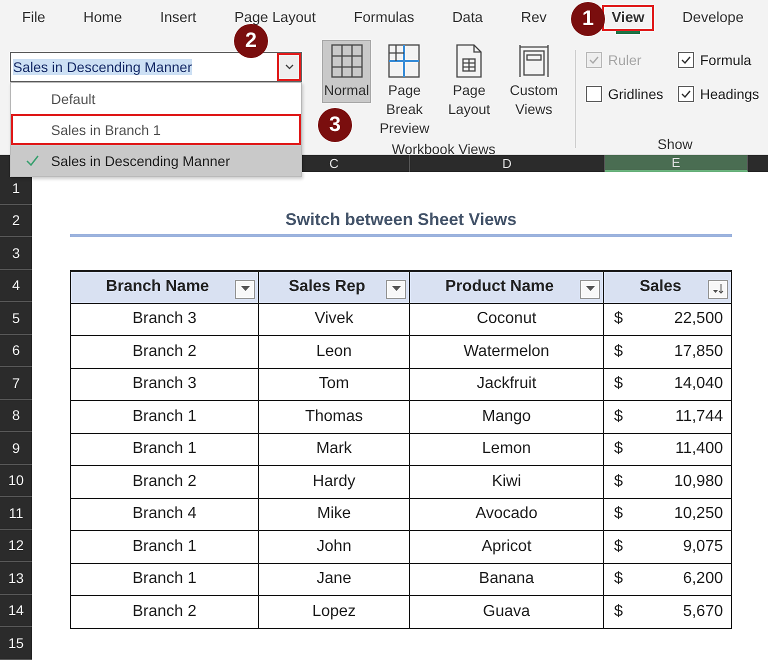 The width and height of the screenshot is (768, 660). What do you see at coordinates (698, 514) in the screenshot?
I see `amount: 10,250` at bounding box center [698, 514].